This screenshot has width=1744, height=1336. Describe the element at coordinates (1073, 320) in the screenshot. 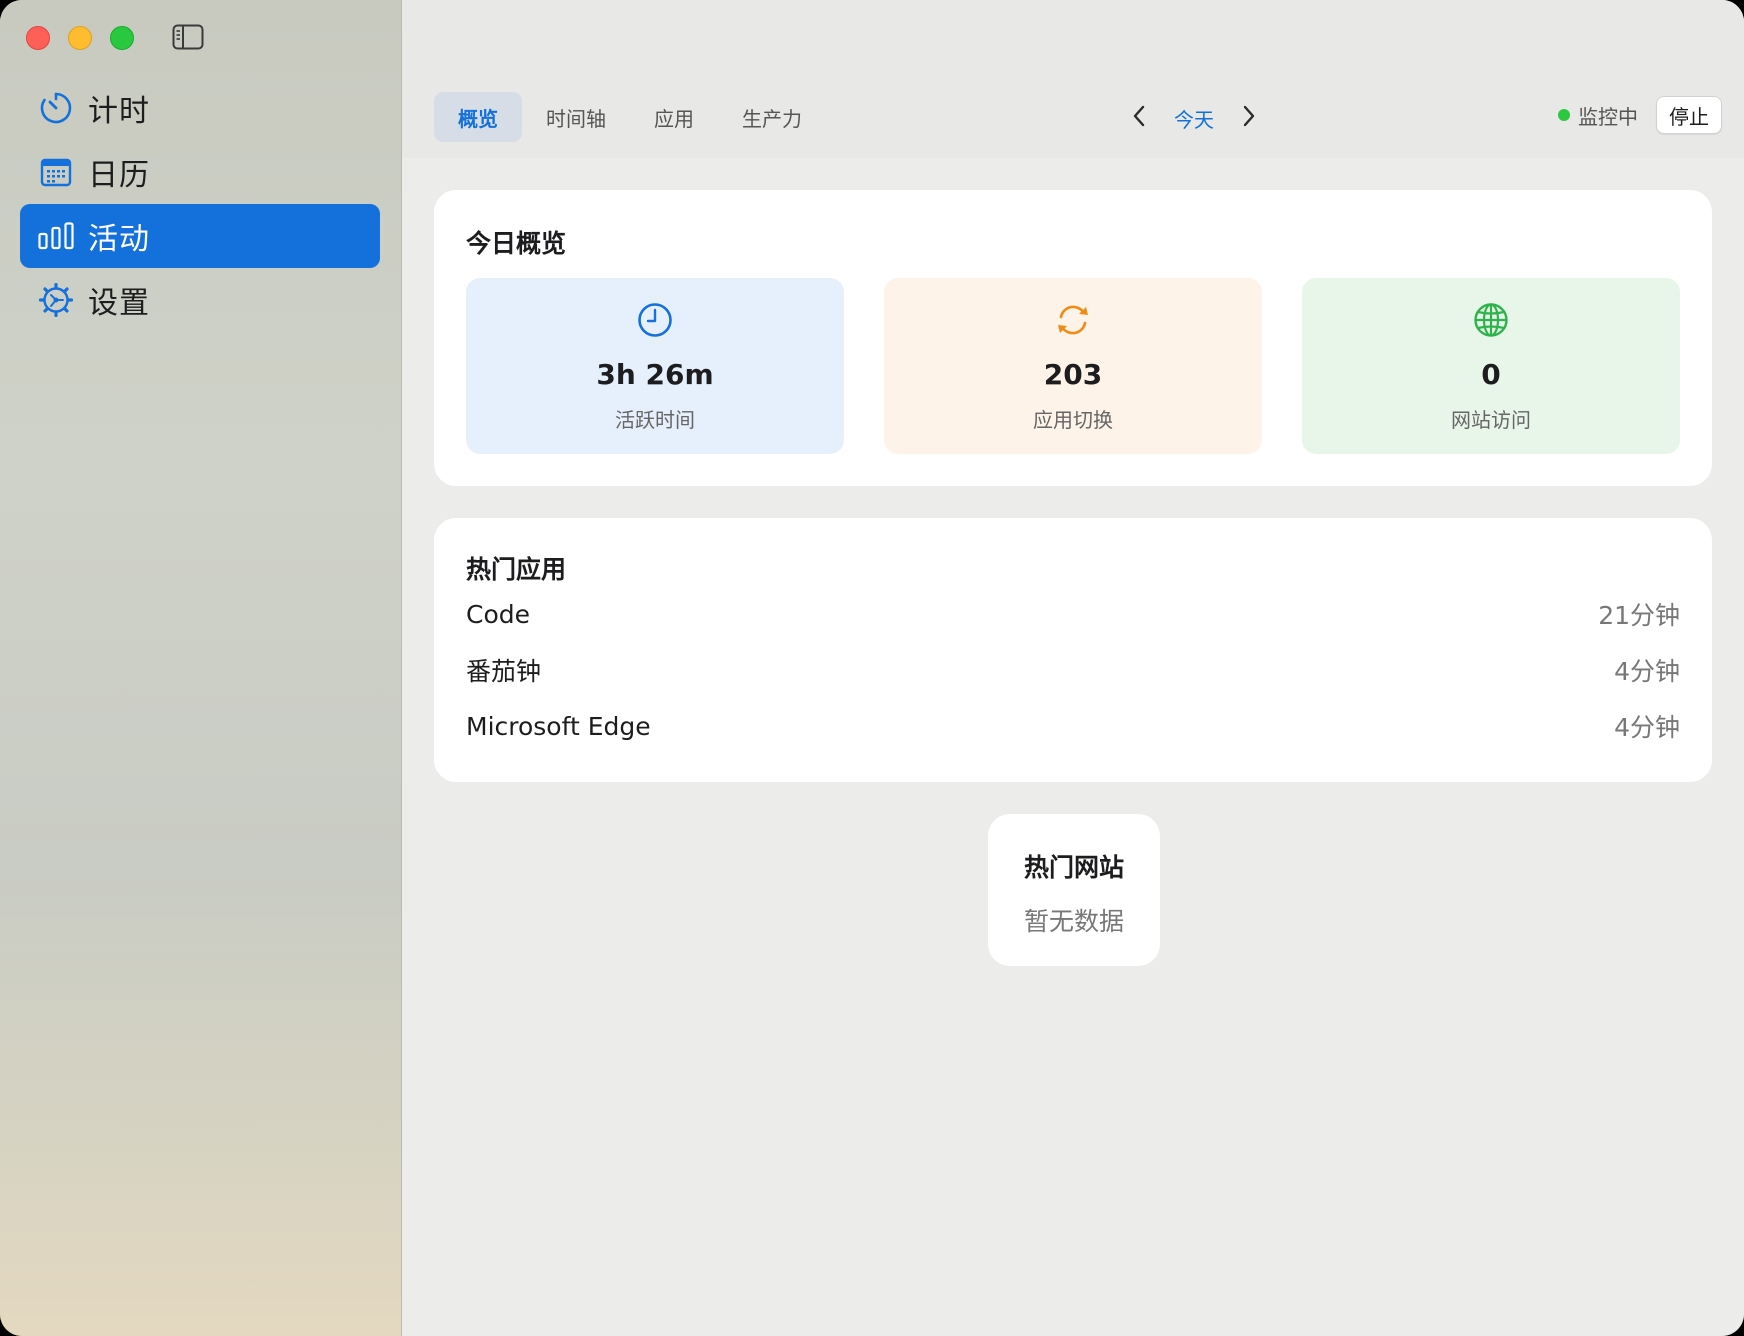

I see `refresh-icon` at that location.